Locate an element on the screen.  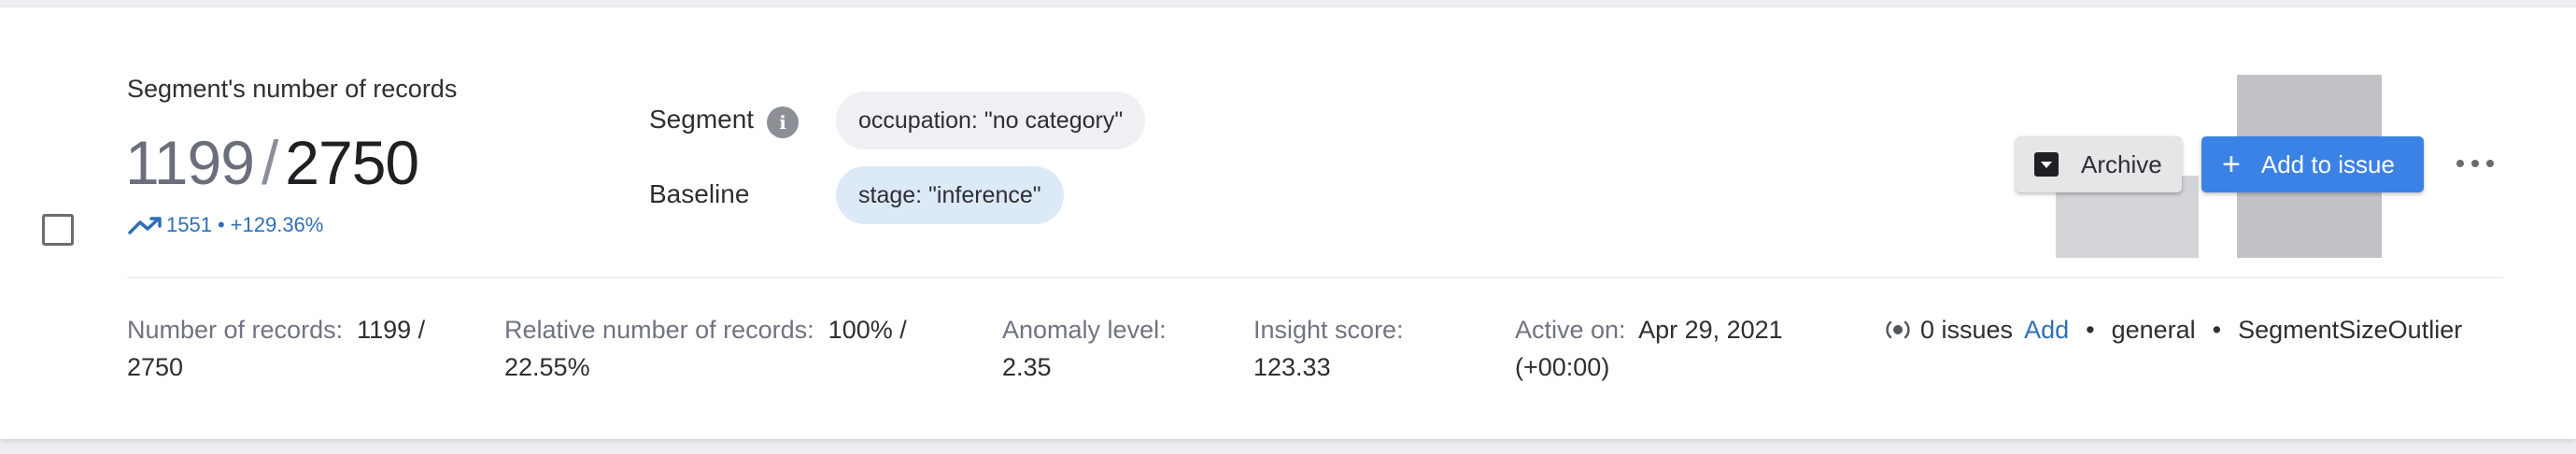
baseline-label: Baseline is located at coordinates (699, 193).